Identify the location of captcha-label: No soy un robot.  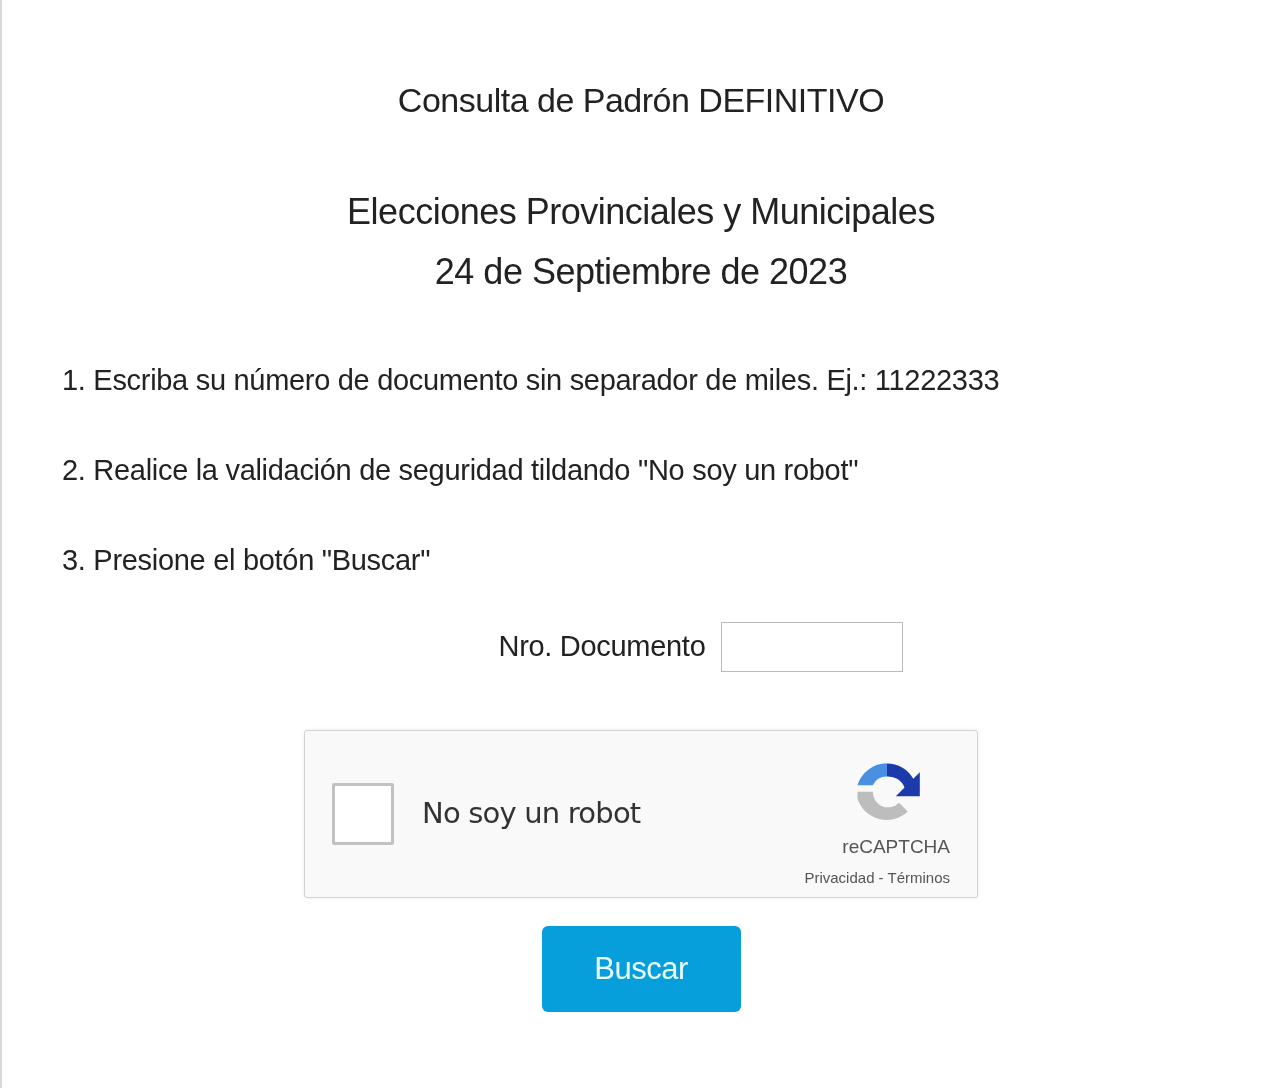
(531, 814).